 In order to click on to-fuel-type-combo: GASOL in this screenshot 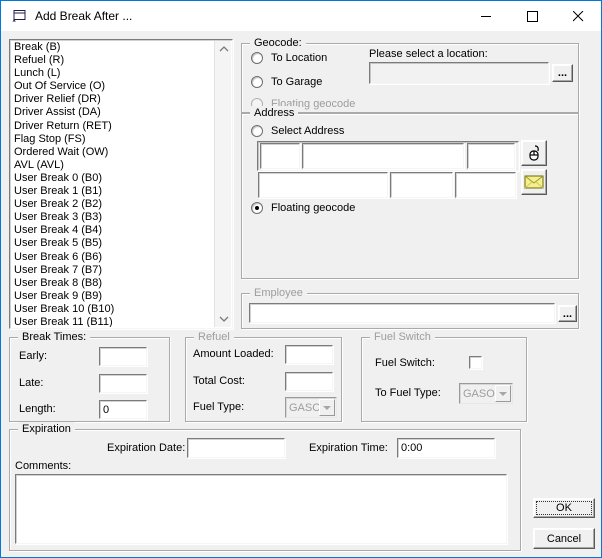, I will do `click(486, 393)`.